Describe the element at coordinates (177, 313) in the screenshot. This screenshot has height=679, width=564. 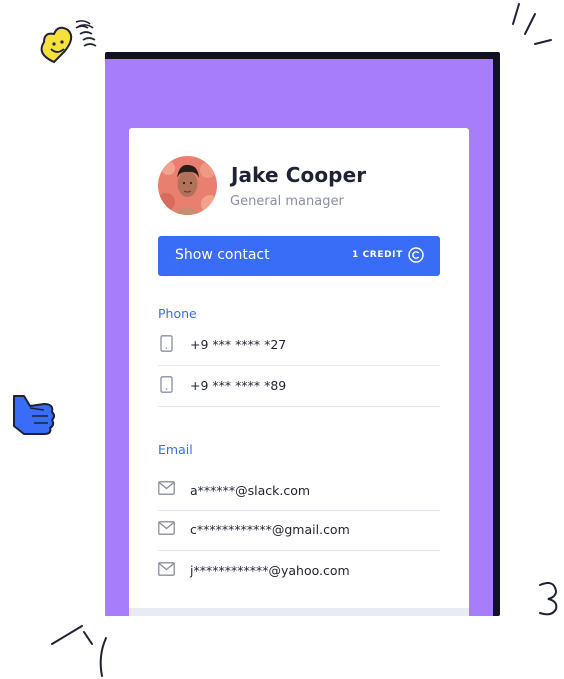
I see `phone-section-title: Phone` at that location.